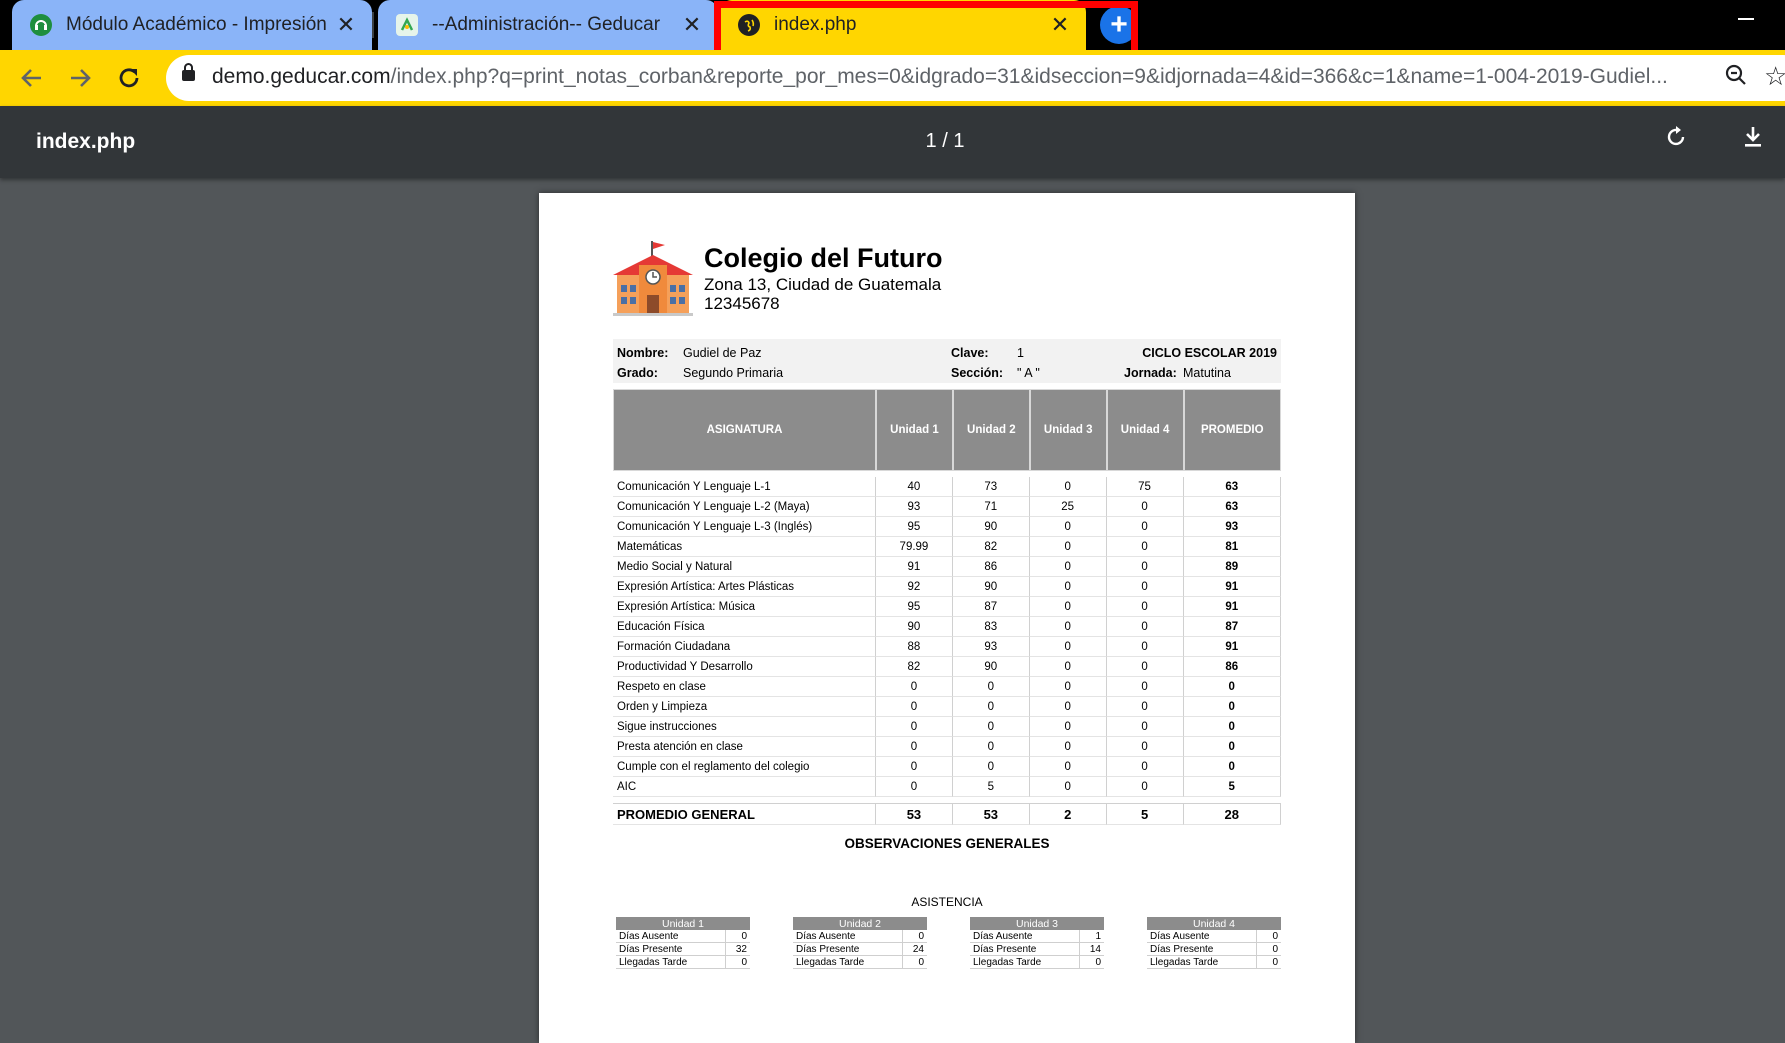 The width and height of the screenshot is (1785, 1043). What do you see at coordinates (914, 430) in the screenshot?
I see `column-header: Unidad 1` at bounding box center [914, 430].